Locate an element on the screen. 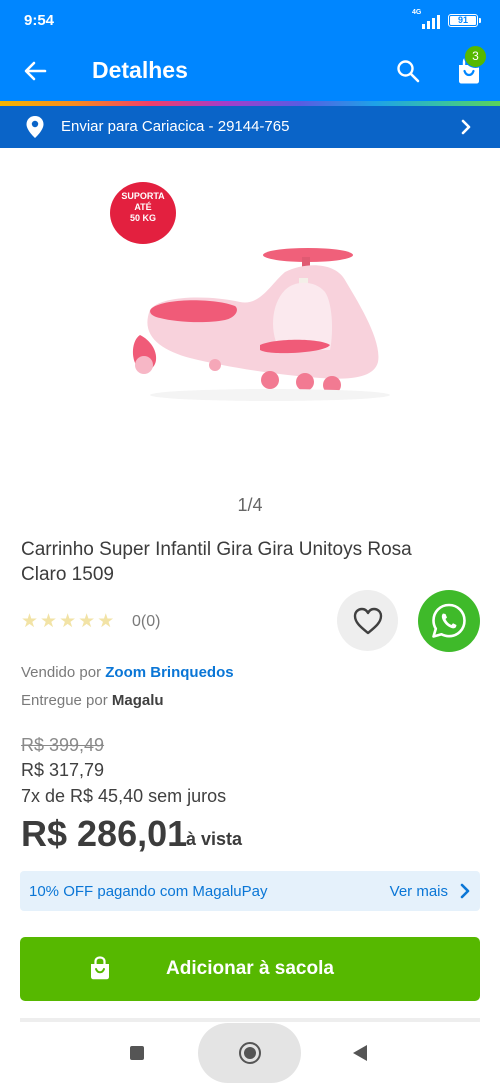 Image resolution: width=500 pixels, height=1083 pixels. battery-icon: 91 is located at coordinates (464, 20).